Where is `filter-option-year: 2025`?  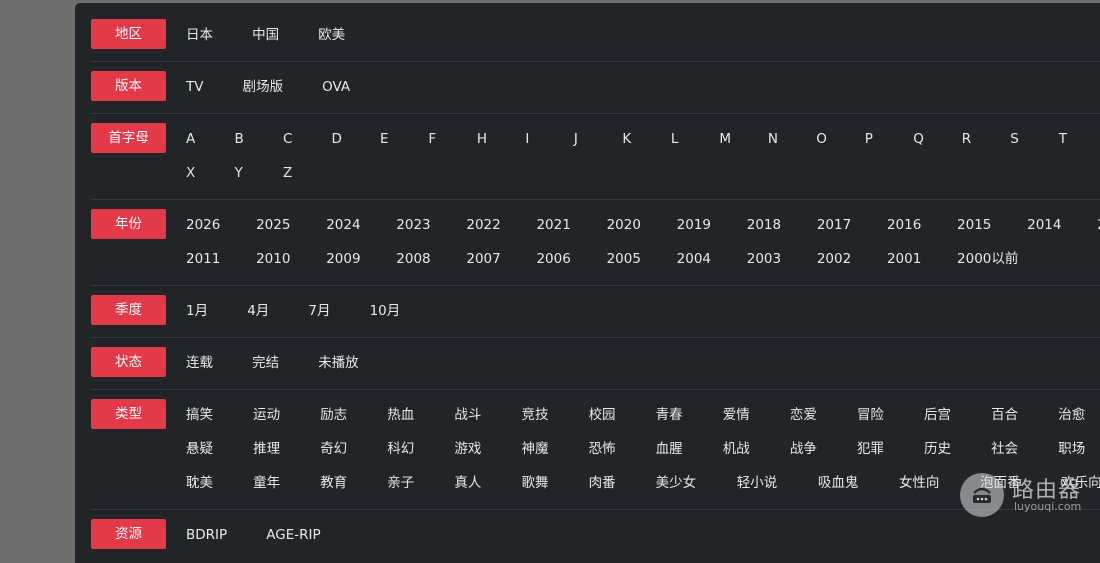
filter-option-year: 2025 is located at coordinates (288, 225).